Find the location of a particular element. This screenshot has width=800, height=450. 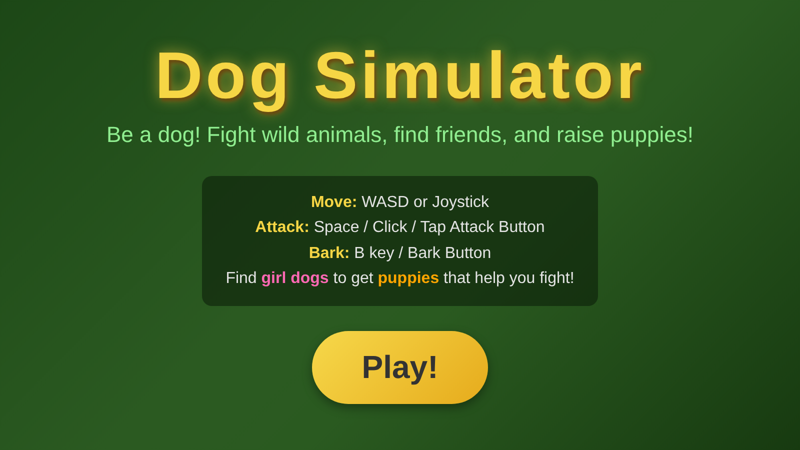

instruction-line: Attack: Space / Click / Tap Attack Button is located at coordinates (400, 228).